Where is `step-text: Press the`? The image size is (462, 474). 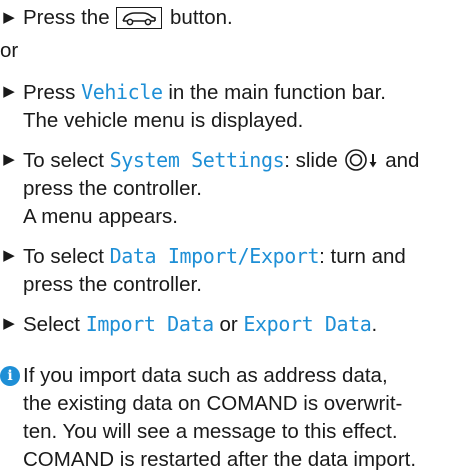 step-text: Press the is located at coordinates (66, 17).